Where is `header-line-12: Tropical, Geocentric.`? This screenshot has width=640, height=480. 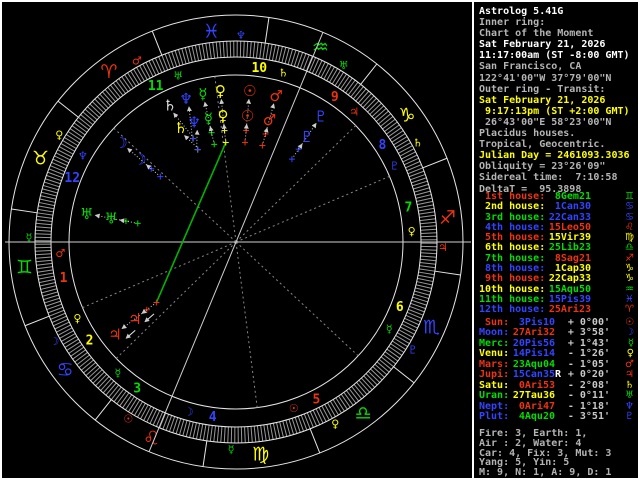 header-line-12: Tropical, Geocentric. is located at coordinates (542, 145).